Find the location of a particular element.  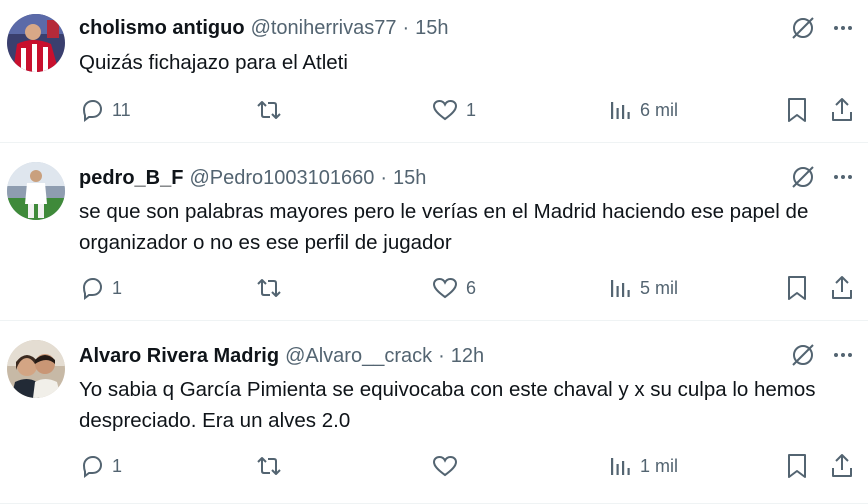

tweet-header: pedro_B_F @Pedro1003101660 · 15h is located at coordinates (252, 178).